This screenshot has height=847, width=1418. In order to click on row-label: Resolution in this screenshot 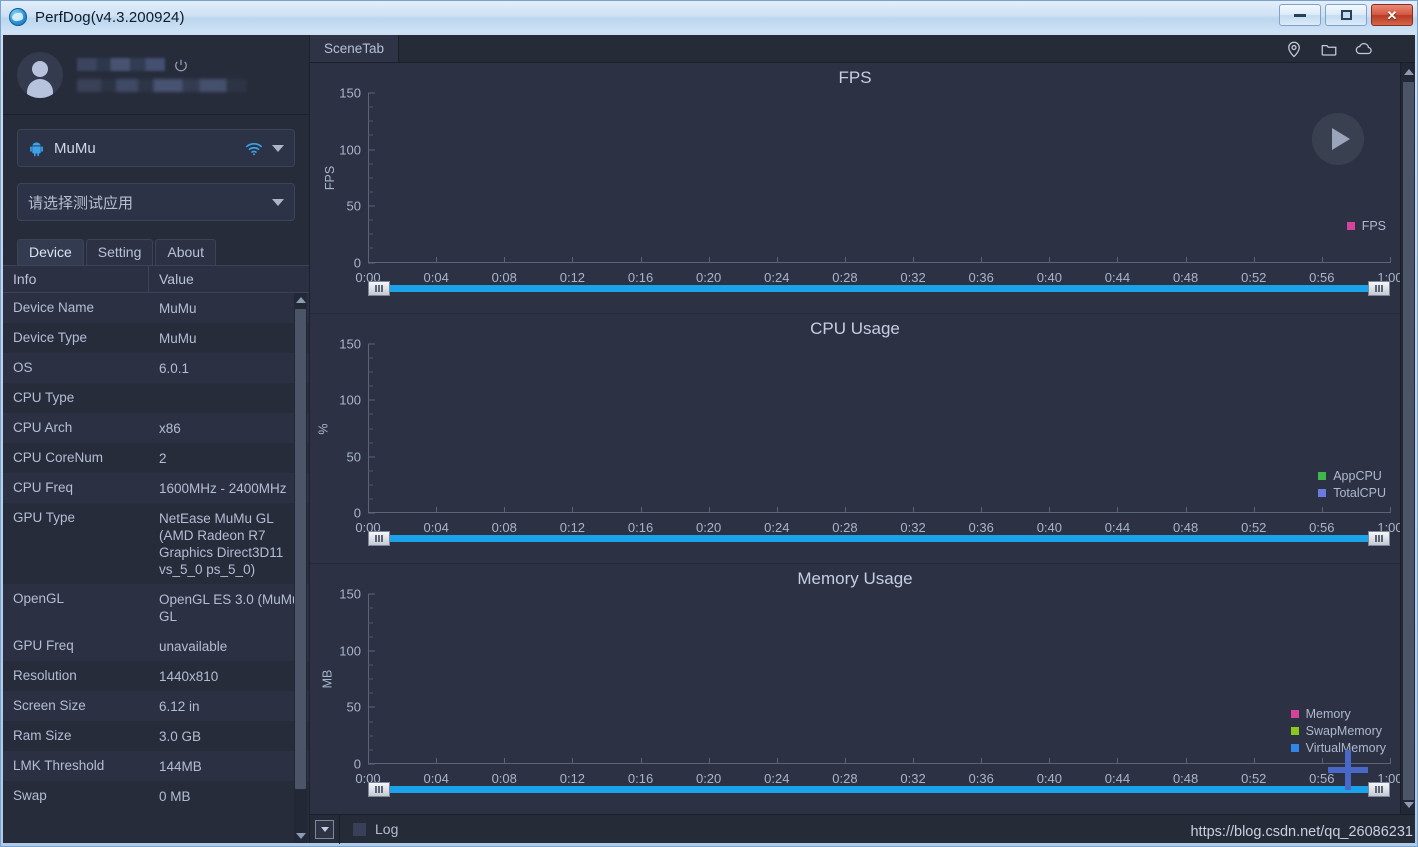, I will do `click(45, 675)`.